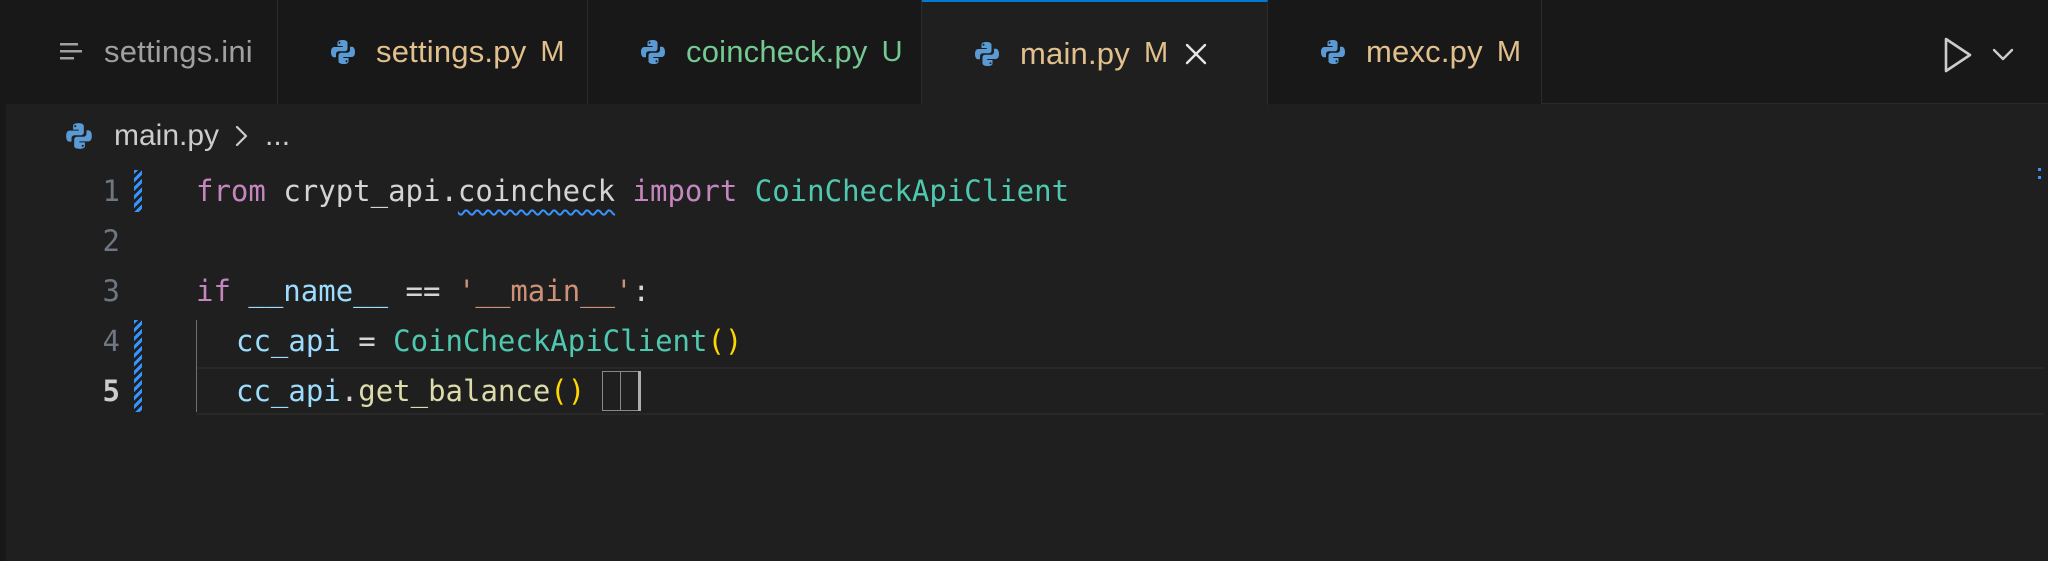 The image size is (2048, 561). I want to click on string-literal: '__main__', so click(545, 291).